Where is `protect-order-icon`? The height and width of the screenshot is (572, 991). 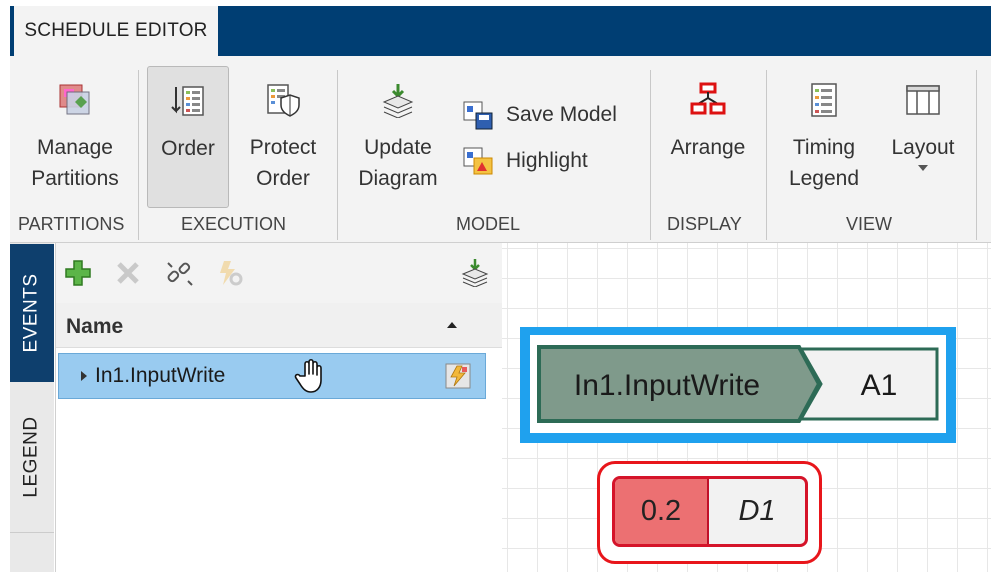
protect-order-icon is located at coordinates (283, 100).